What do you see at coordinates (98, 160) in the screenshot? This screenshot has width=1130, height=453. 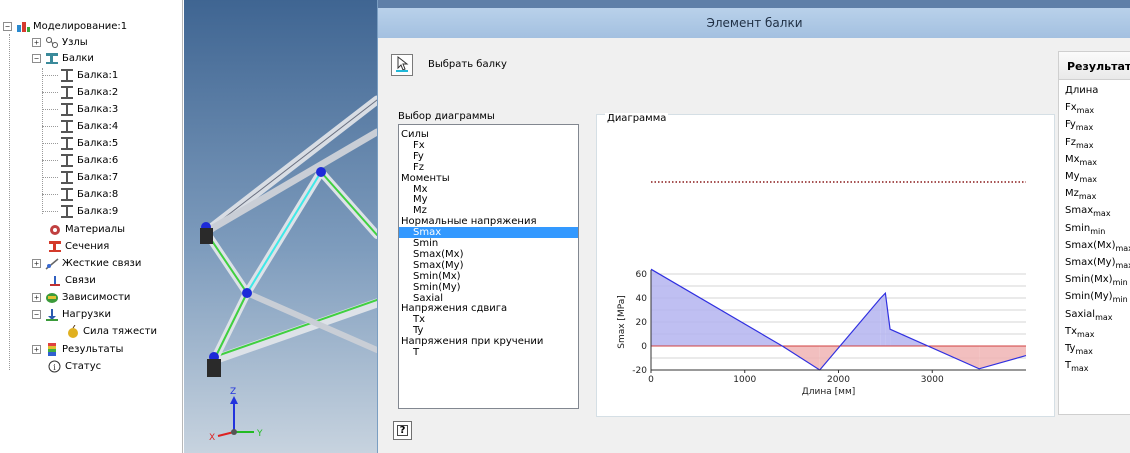 I see `tree-label: Балка:6` at bounding box center [98, 160].